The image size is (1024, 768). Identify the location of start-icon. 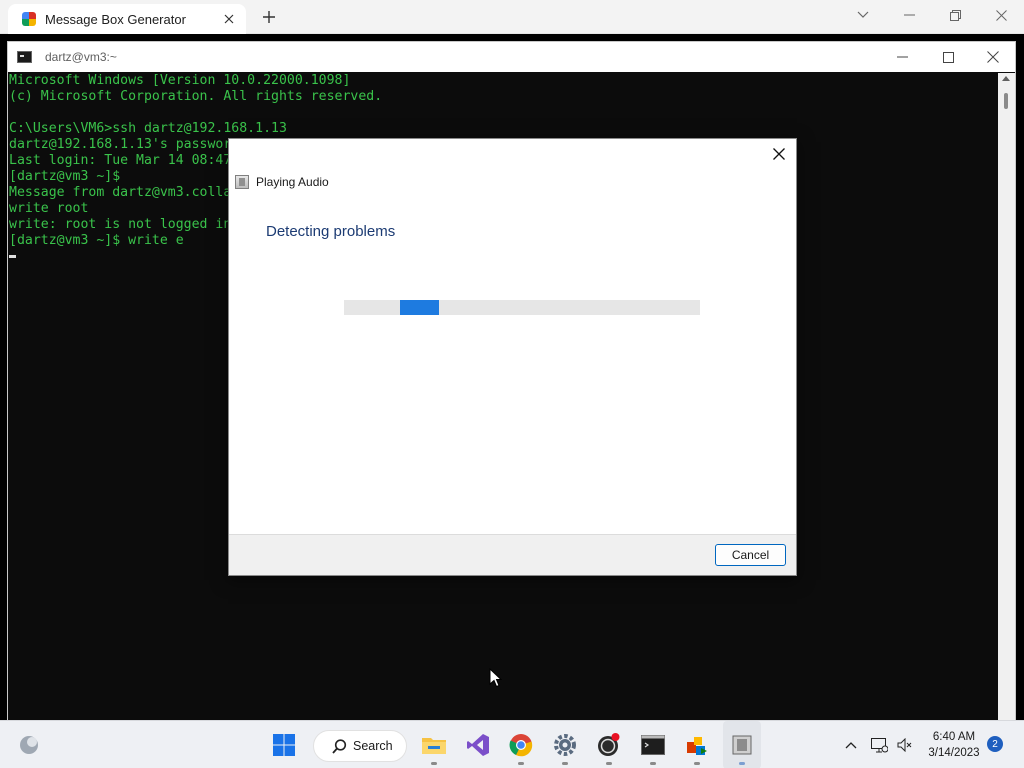
(284, 744).